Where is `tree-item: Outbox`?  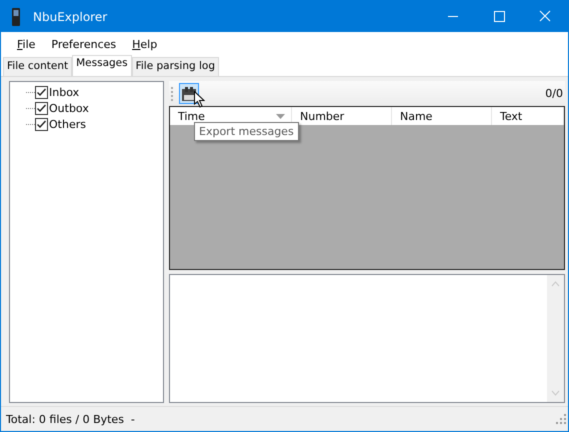
tree-item: Outbox is located at coordinates (69, 108).